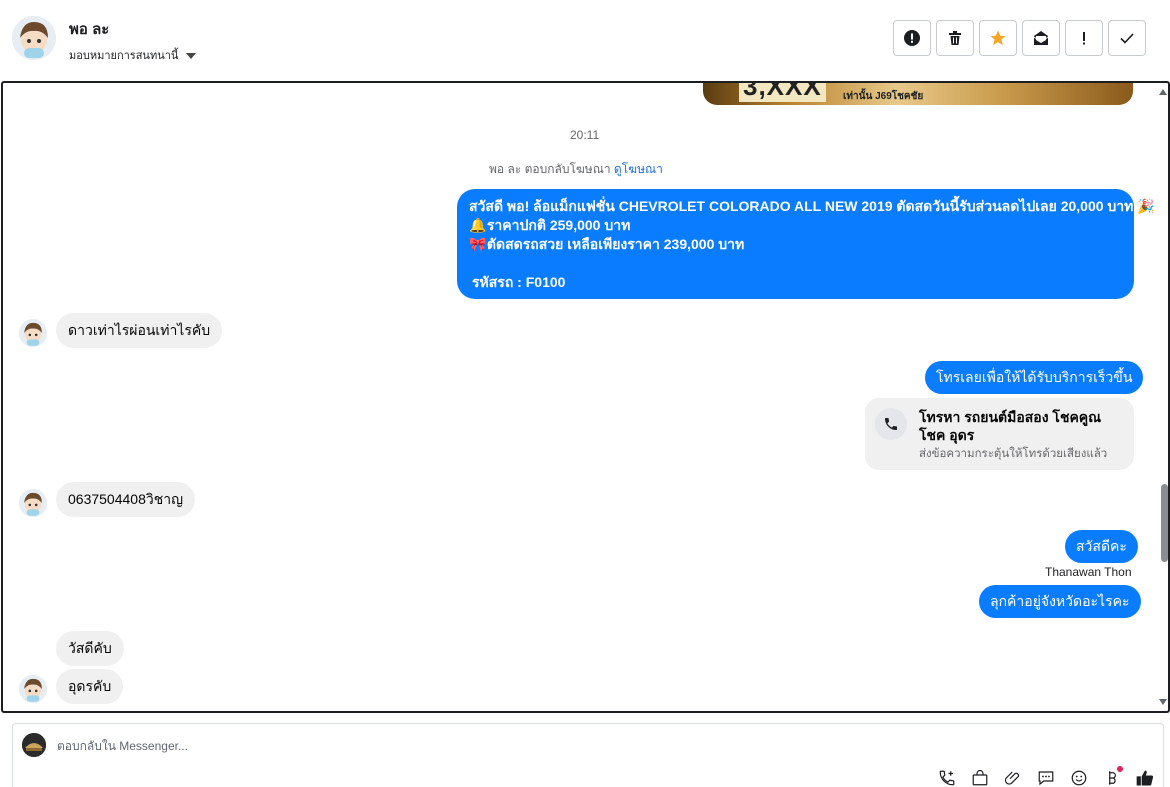  I want to click on phone-icon, so click(891, 424).